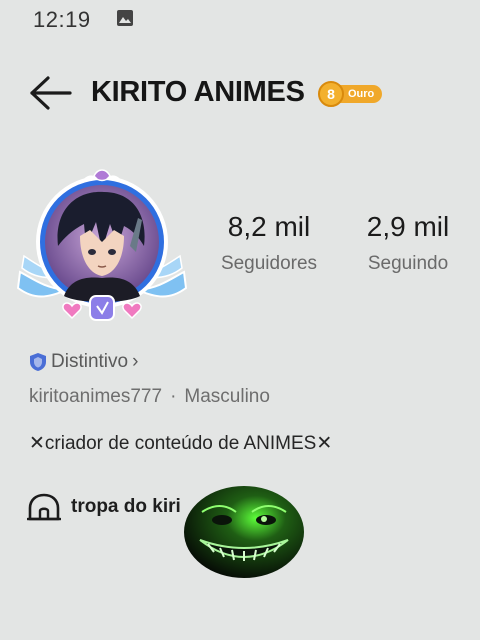  Describe the element at coordinates (181, 443) in the screenshot. I see `profile-bio: ✕criador de conteúdo de ANIMES✕` at that location.